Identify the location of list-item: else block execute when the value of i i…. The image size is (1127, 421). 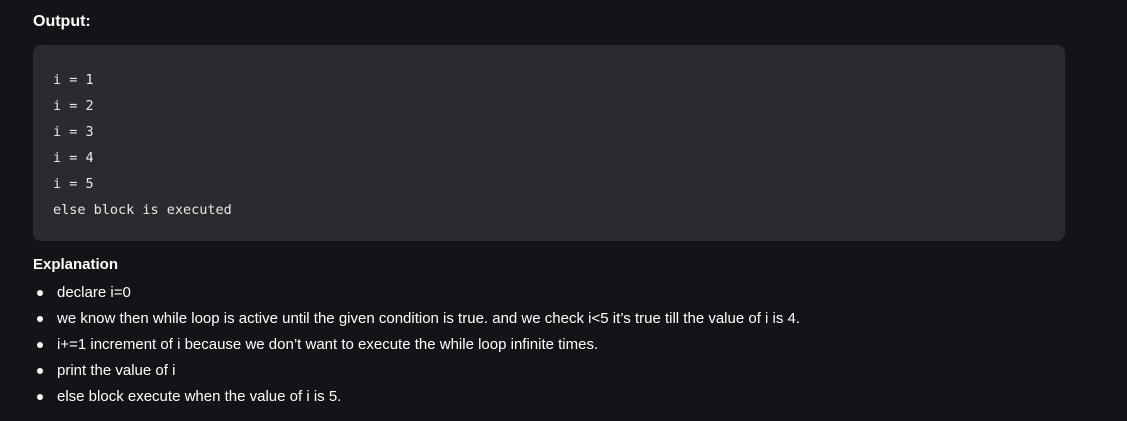
(416, 397).